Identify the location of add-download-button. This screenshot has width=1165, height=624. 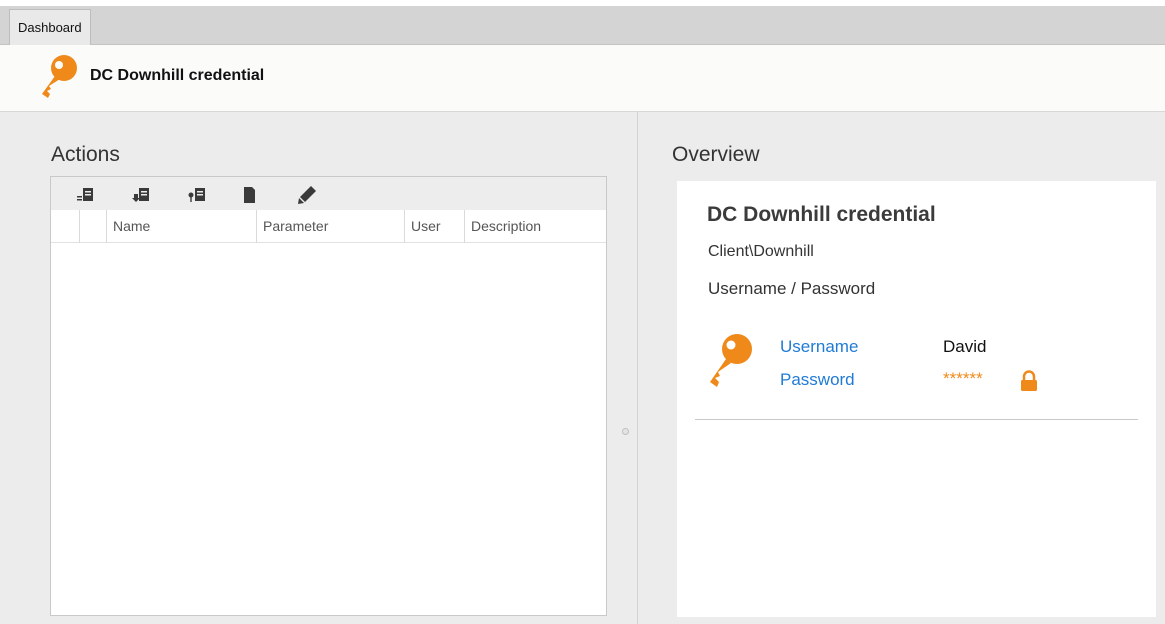
(141, 195).